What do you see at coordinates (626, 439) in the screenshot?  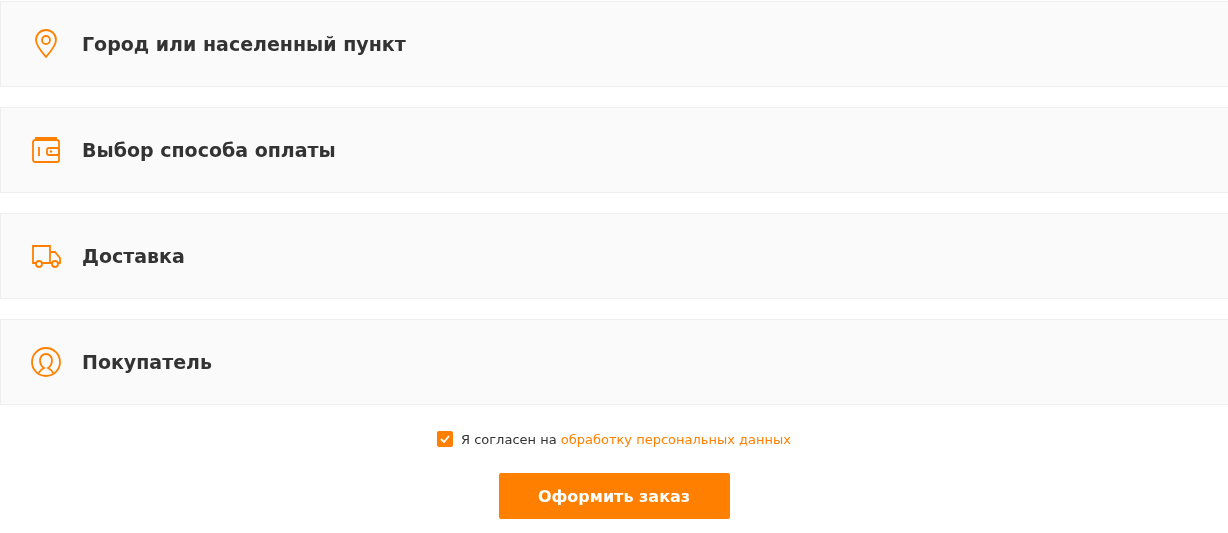 I see `consent-text: Я согласен на обработку персональных данных` at bounding box center [626, 439].